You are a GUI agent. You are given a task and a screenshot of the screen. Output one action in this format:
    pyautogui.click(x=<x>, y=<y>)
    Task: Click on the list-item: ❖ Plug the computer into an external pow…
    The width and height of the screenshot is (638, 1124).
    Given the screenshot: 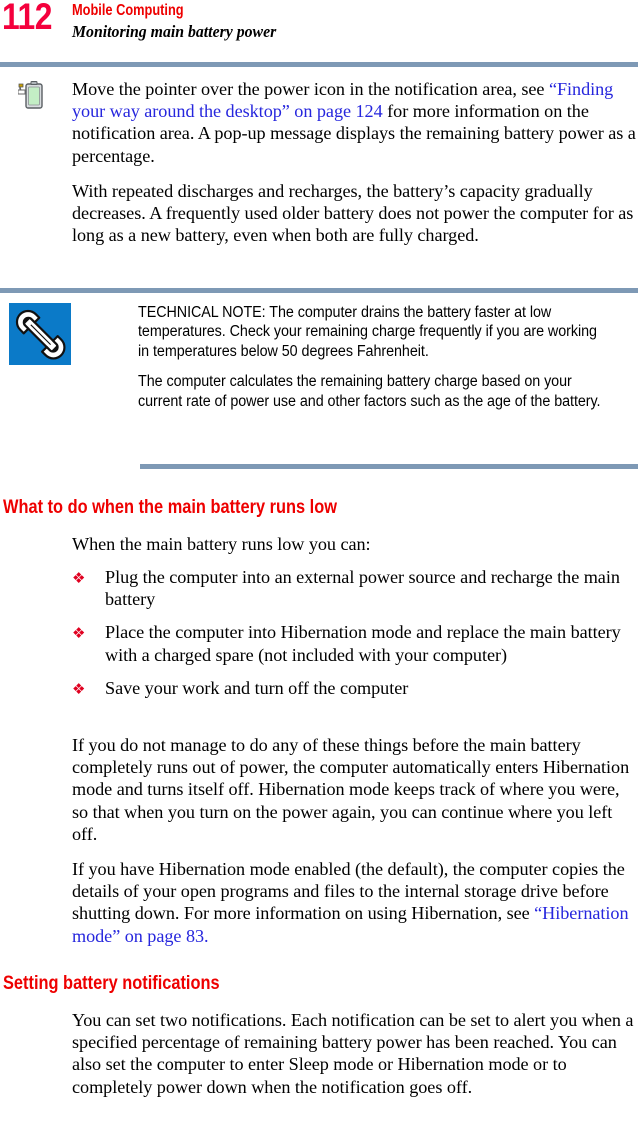 What is the action you would take?
    pyautogui.click(x=355, y=588)
    